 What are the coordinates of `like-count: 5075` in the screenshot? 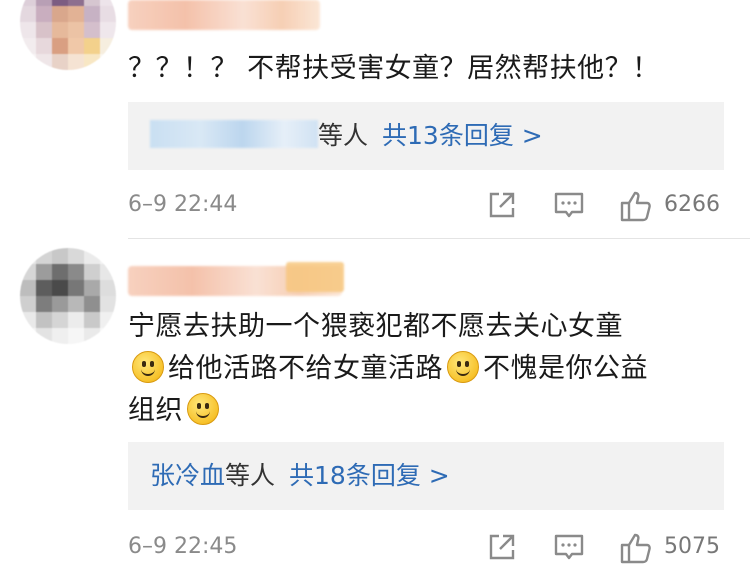 It's located at (692, 546).